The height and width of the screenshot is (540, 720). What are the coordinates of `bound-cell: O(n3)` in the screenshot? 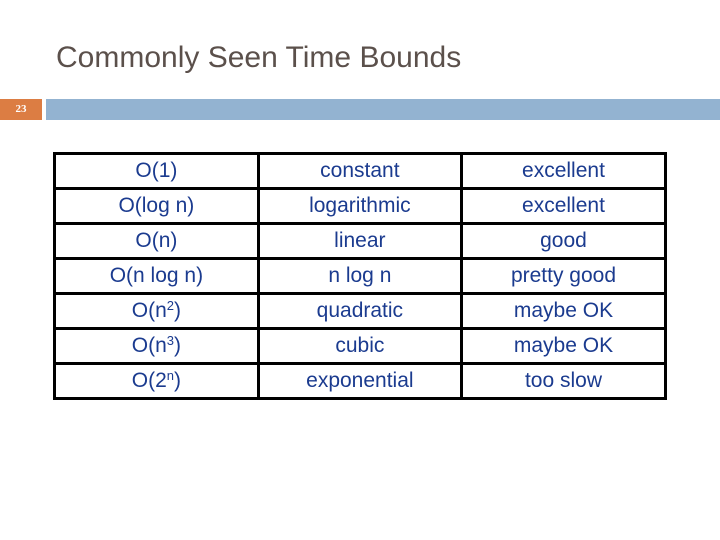 It's located at (156, 346).